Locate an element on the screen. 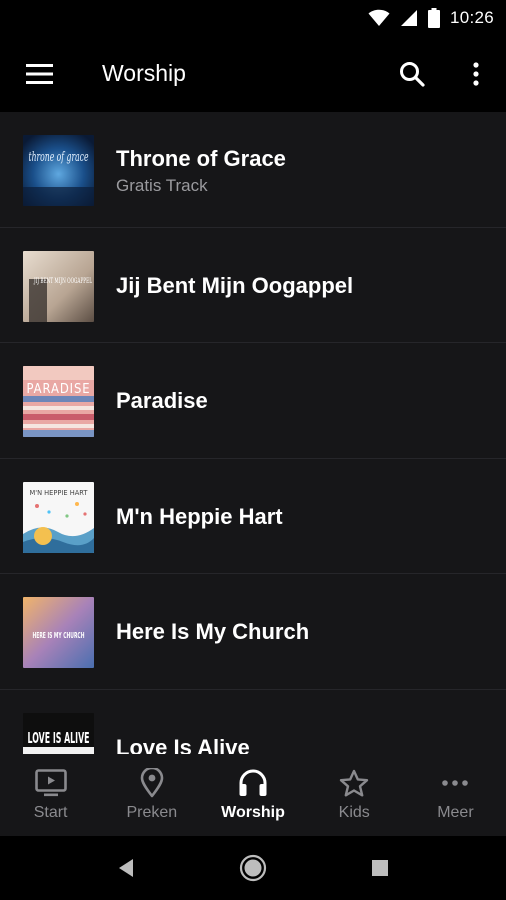 This screenshot has width=506, height=900. headphones-icon is located at coordinates (253, 782).